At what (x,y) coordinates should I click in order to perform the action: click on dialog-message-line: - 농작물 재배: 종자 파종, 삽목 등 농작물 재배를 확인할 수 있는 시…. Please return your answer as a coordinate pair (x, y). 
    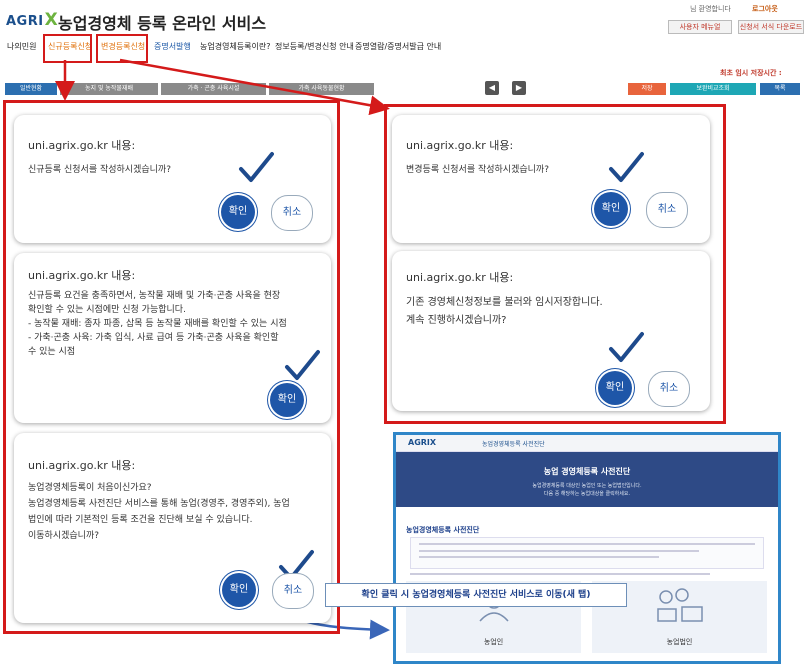
    Looking at the image, I should click on (157, 324).